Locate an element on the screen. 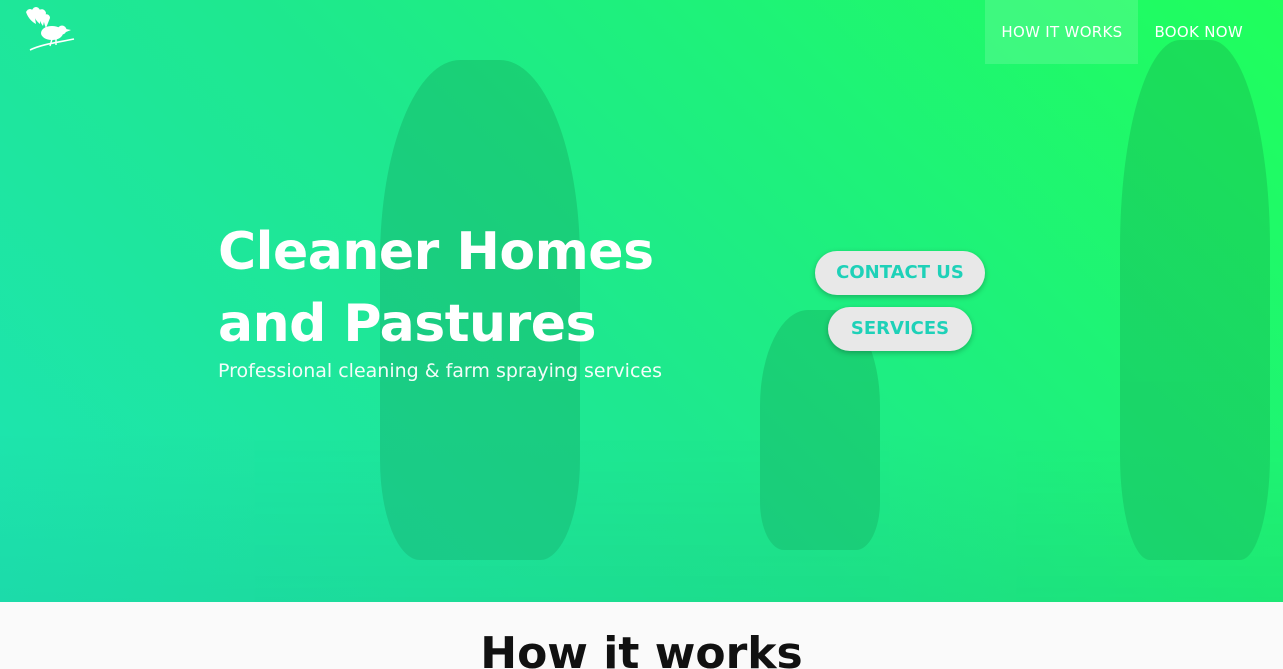  nav-how-it-works: HOW IT WORKS is located at coordinates (1062, 32).